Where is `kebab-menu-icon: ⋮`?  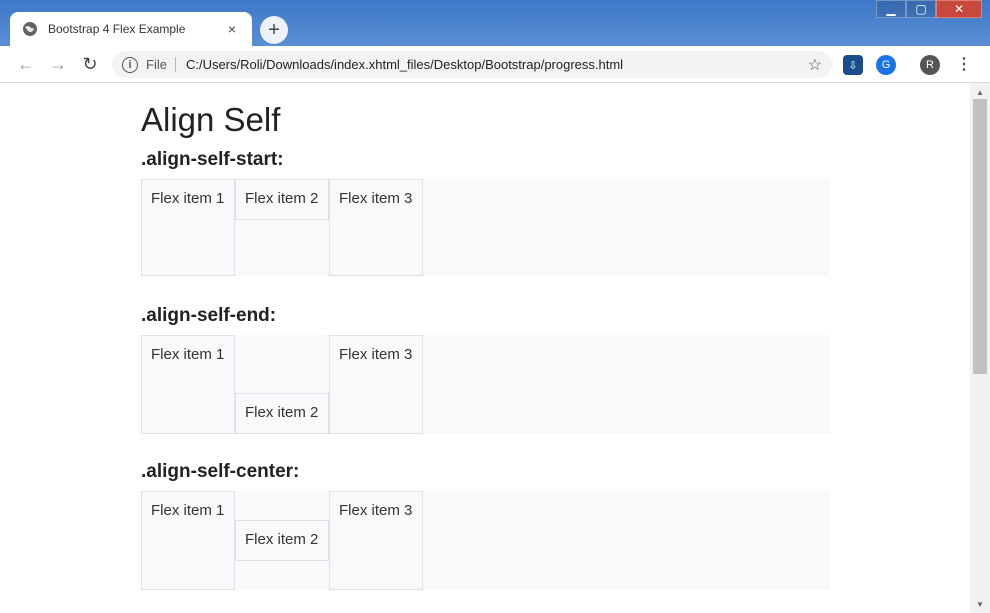
kebab-menu-icon: ⋮ is located at coordinates (964, 64).